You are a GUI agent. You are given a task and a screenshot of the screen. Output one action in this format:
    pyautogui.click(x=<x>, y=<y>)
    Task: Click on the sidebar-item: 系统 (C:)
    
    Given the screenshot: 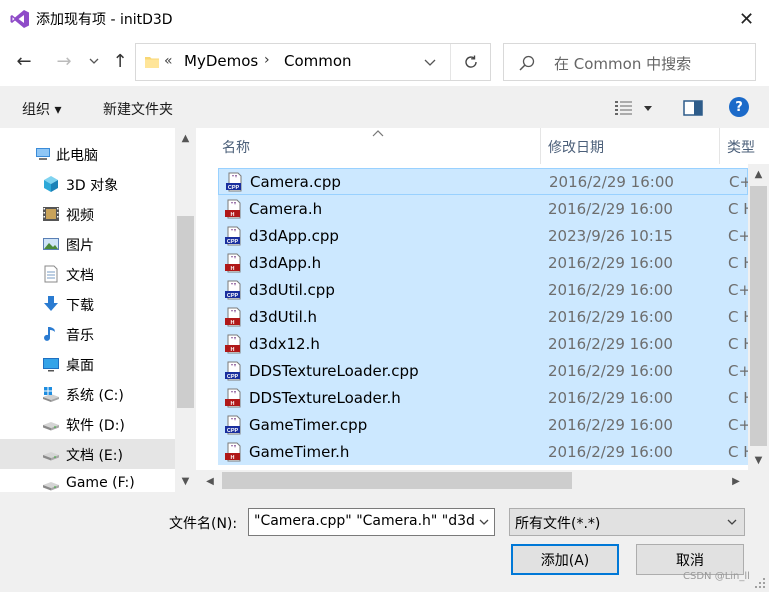 What is the action you would take?
    pyautogui.click(x=87, y=394)
    